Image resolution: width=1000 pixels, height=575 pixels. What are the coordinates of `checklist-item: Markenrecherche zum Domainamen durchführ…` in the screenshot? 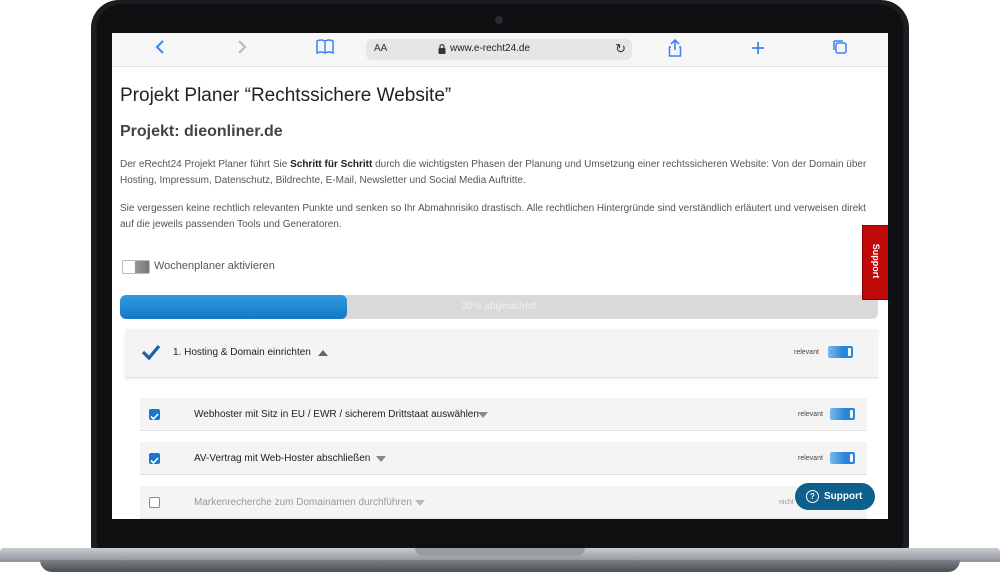 It's located at (503, 502).